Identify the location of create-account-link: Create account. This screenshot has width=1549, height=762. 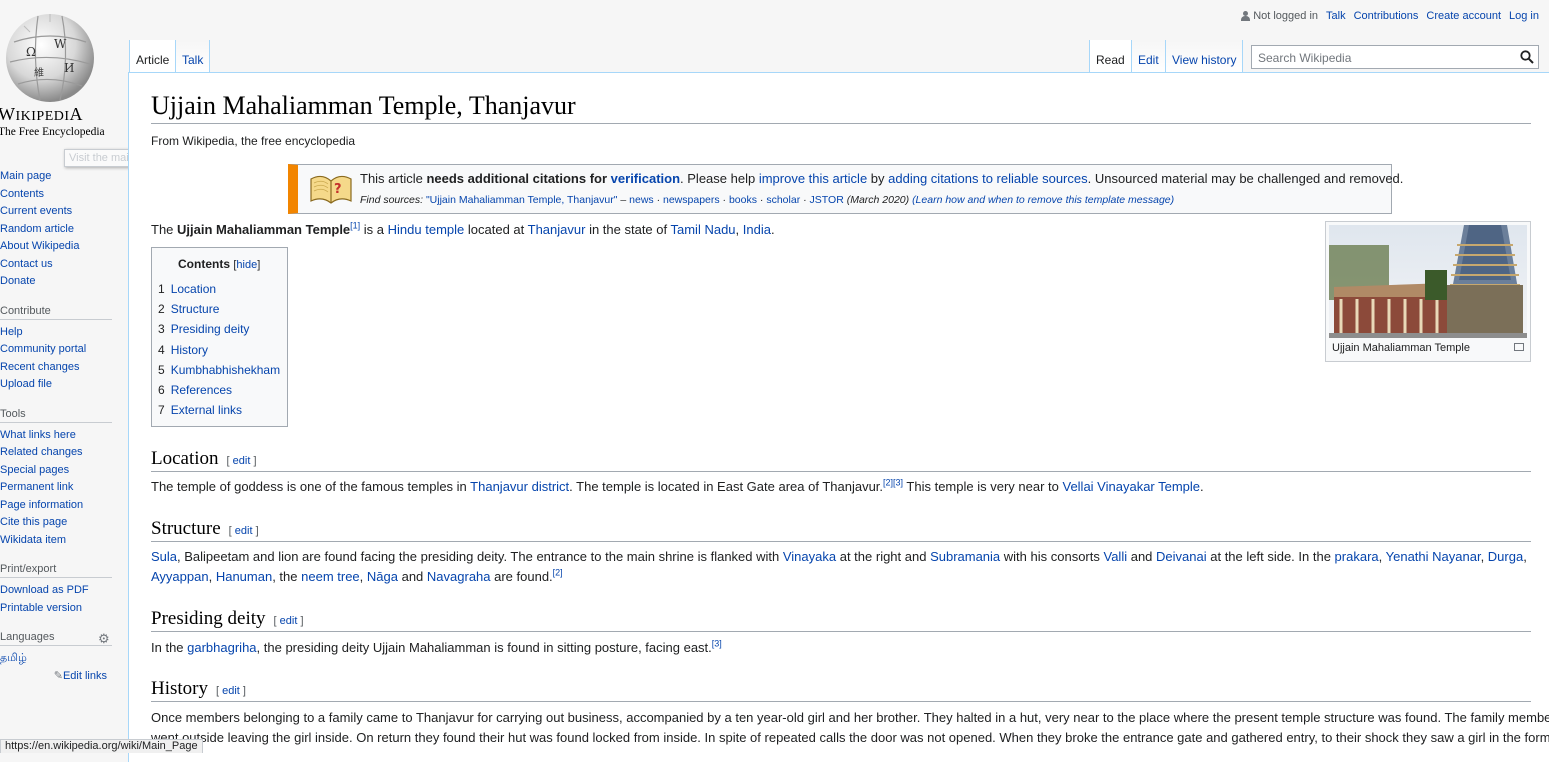
(1463, 16).